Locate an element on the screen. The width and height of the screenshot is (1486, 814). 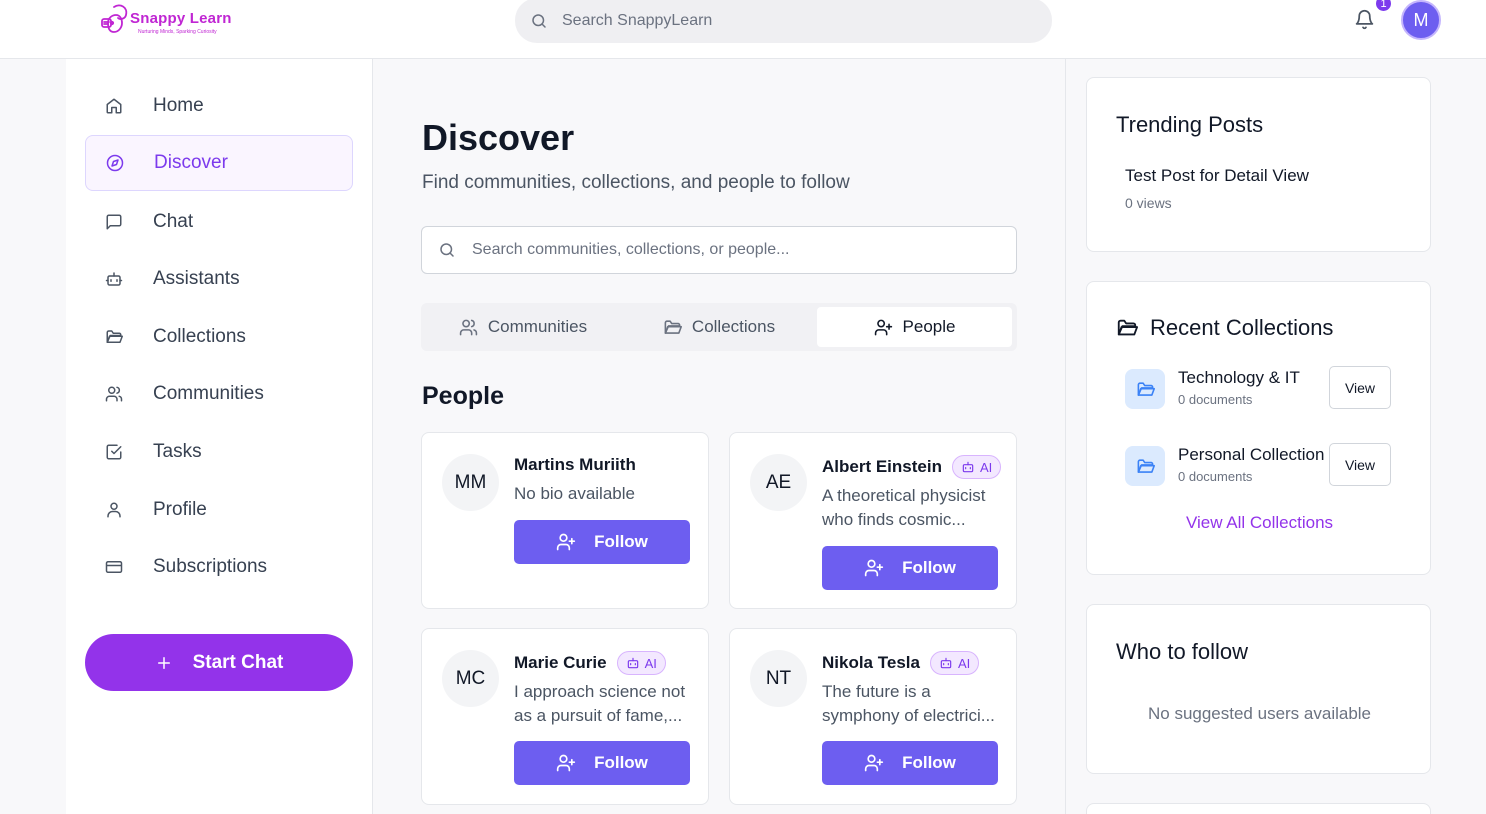
collection-name: Personal Collection is located at coordinates (1251, 454).